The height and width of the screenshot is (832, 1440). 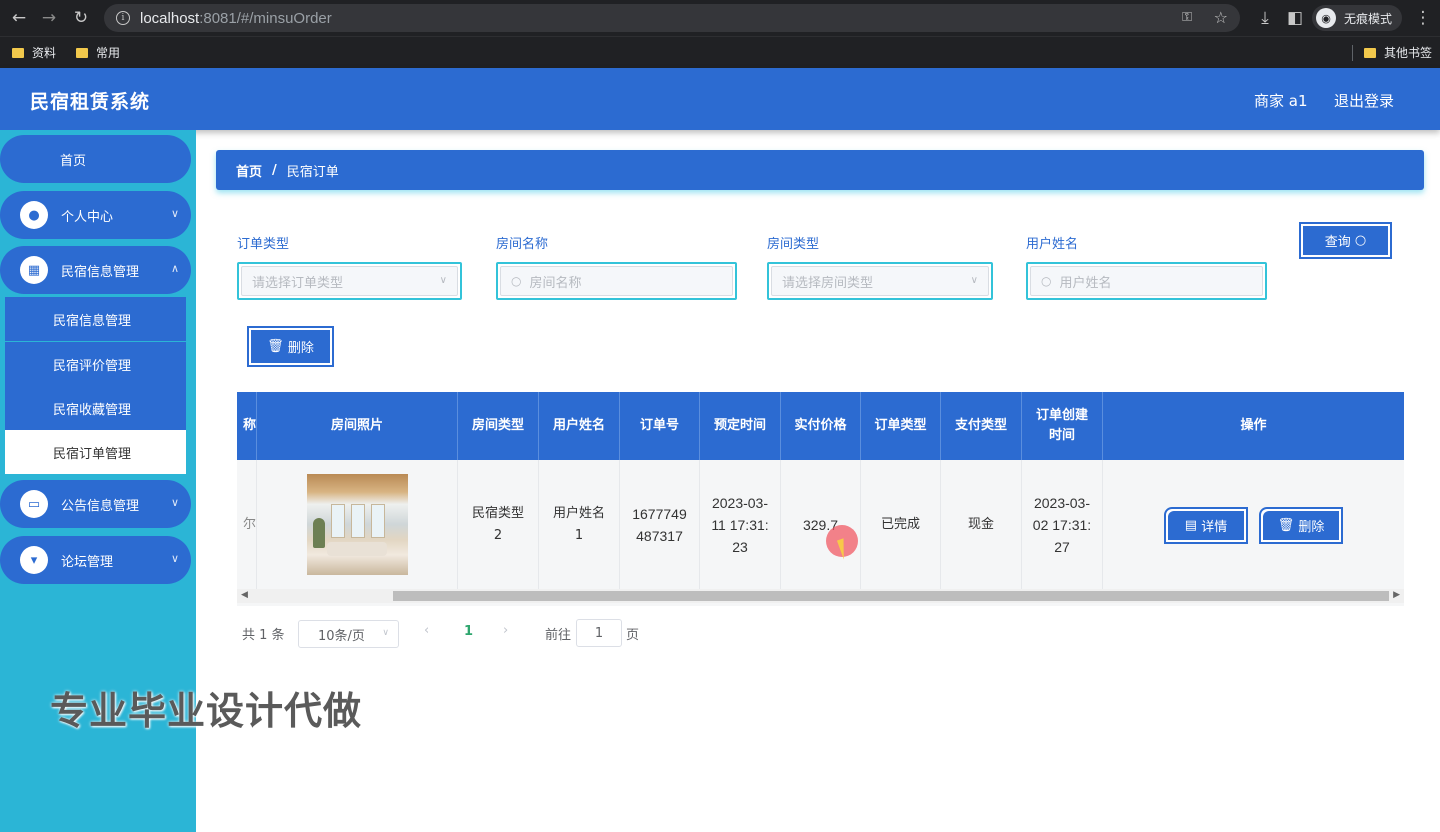 I want to click on scroll-left-icon: ◀, so click(x=244, y=595).